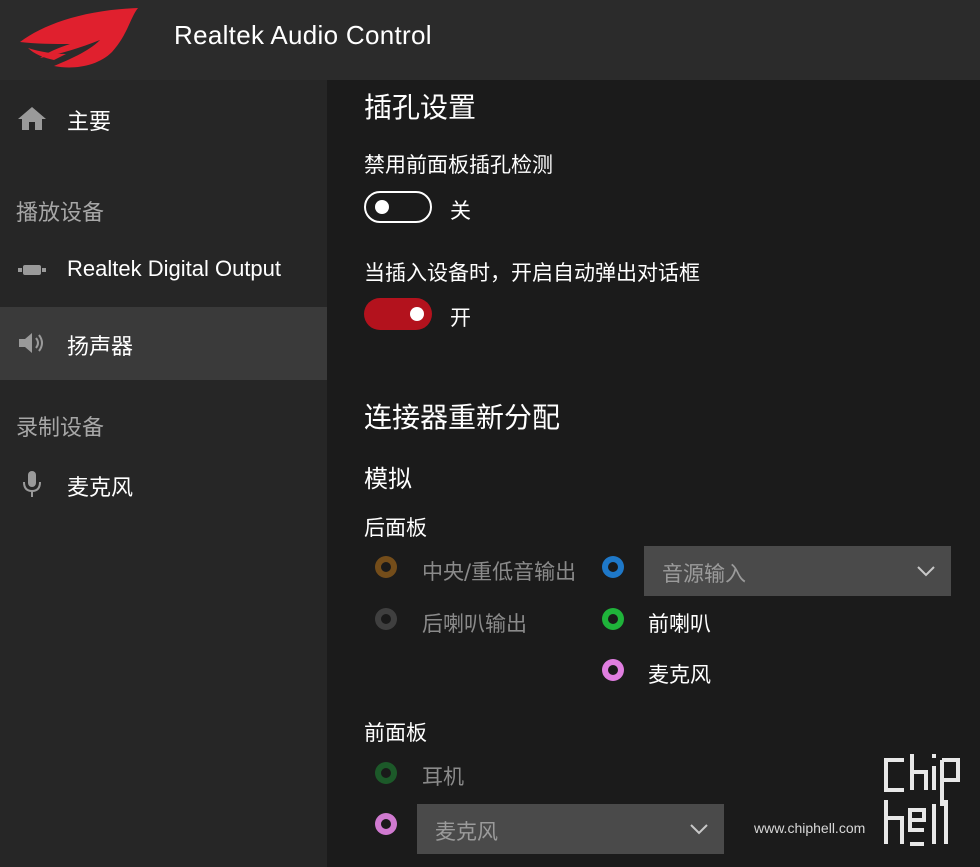  I want to click on home-icon, so click(32, 118).